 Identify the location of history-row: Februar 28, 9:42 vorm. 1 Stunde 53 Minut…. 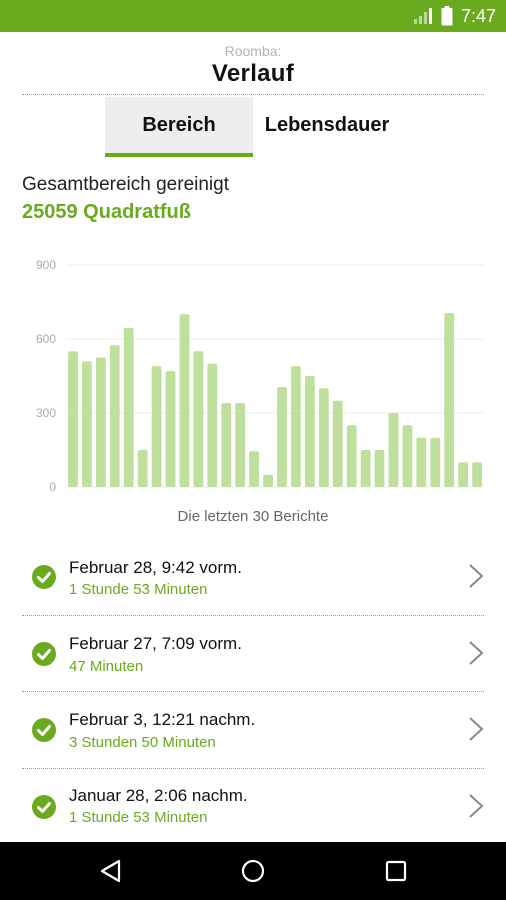
(253, 576).